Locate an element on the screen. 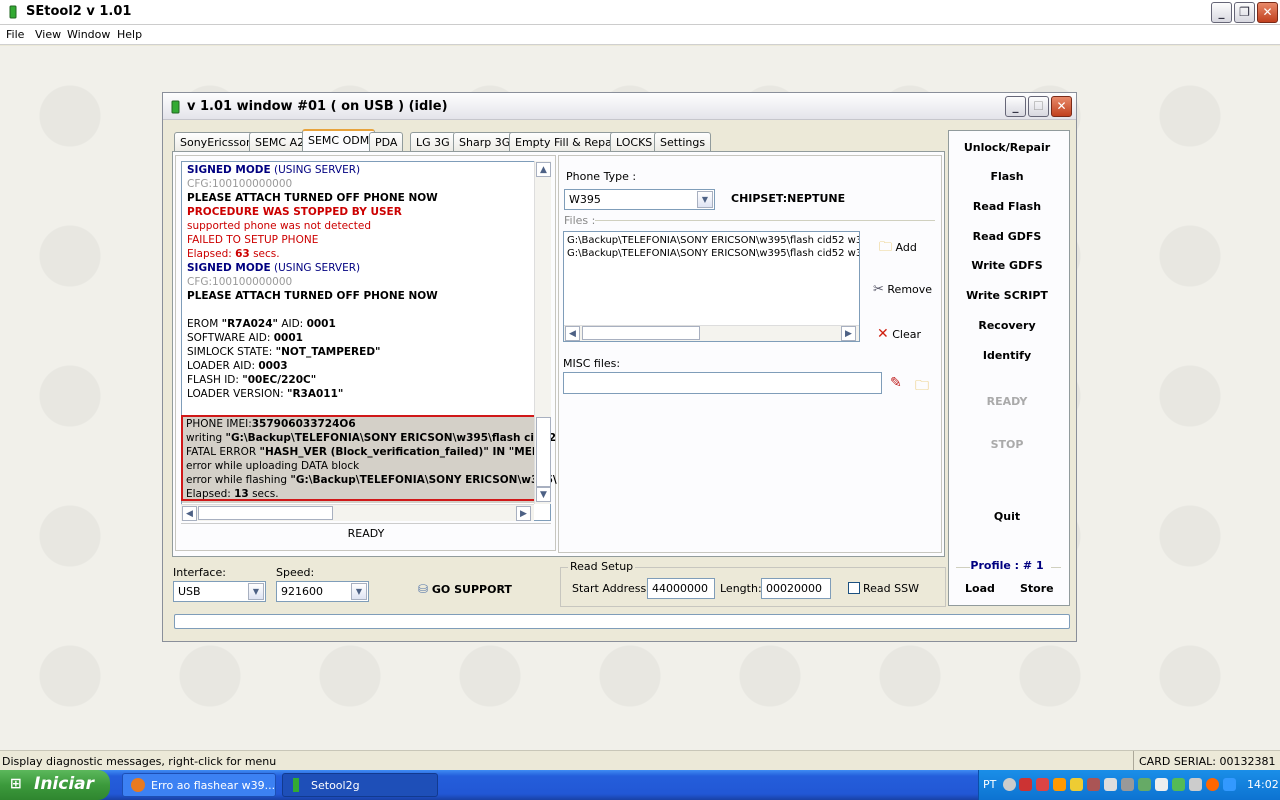  taskbar-item-setool: Setool2g is located at coordinates (360, 785).